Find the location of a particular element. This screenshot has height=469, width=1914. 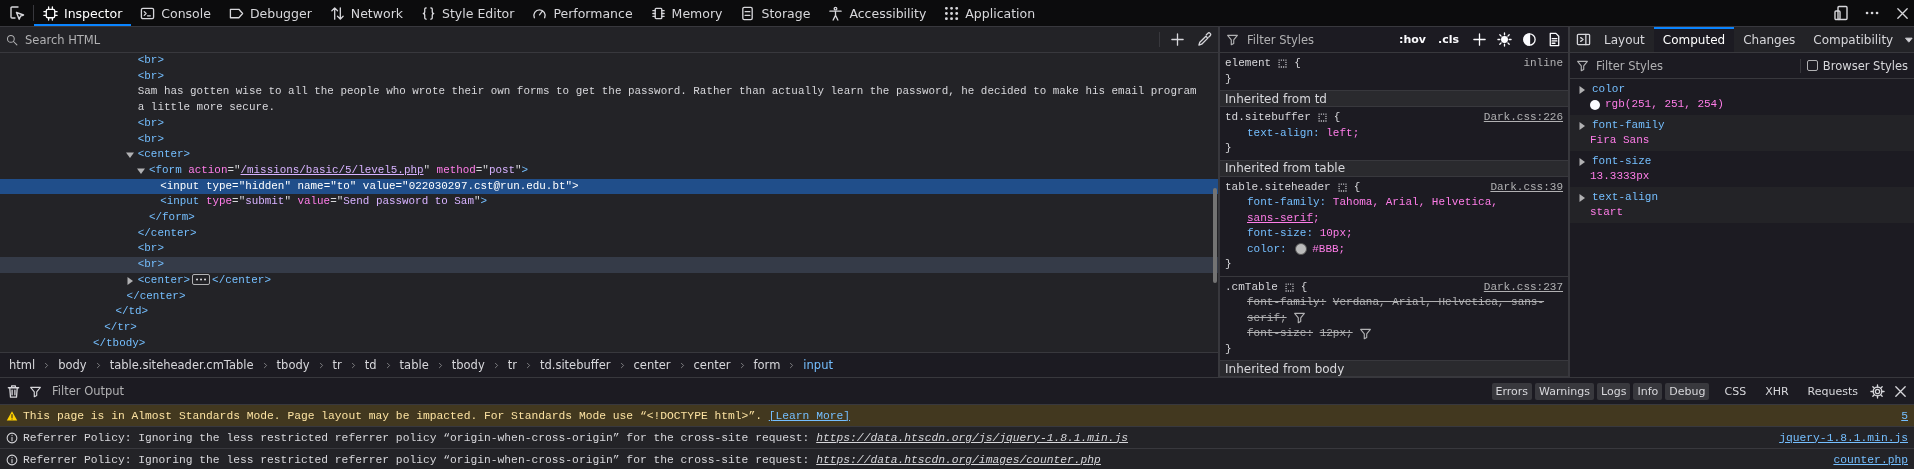

close-brace: } is located at coordinates (1228, 148).